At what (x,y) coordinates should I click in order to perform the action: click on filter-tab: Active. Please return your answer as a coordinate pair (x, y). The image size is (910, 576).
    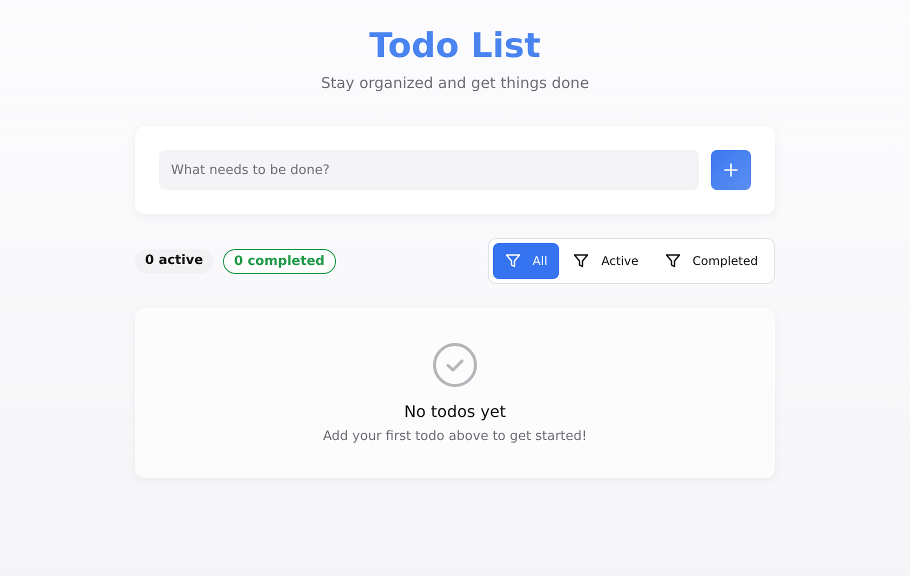
    Looking at the image, I should click on (606, 261).